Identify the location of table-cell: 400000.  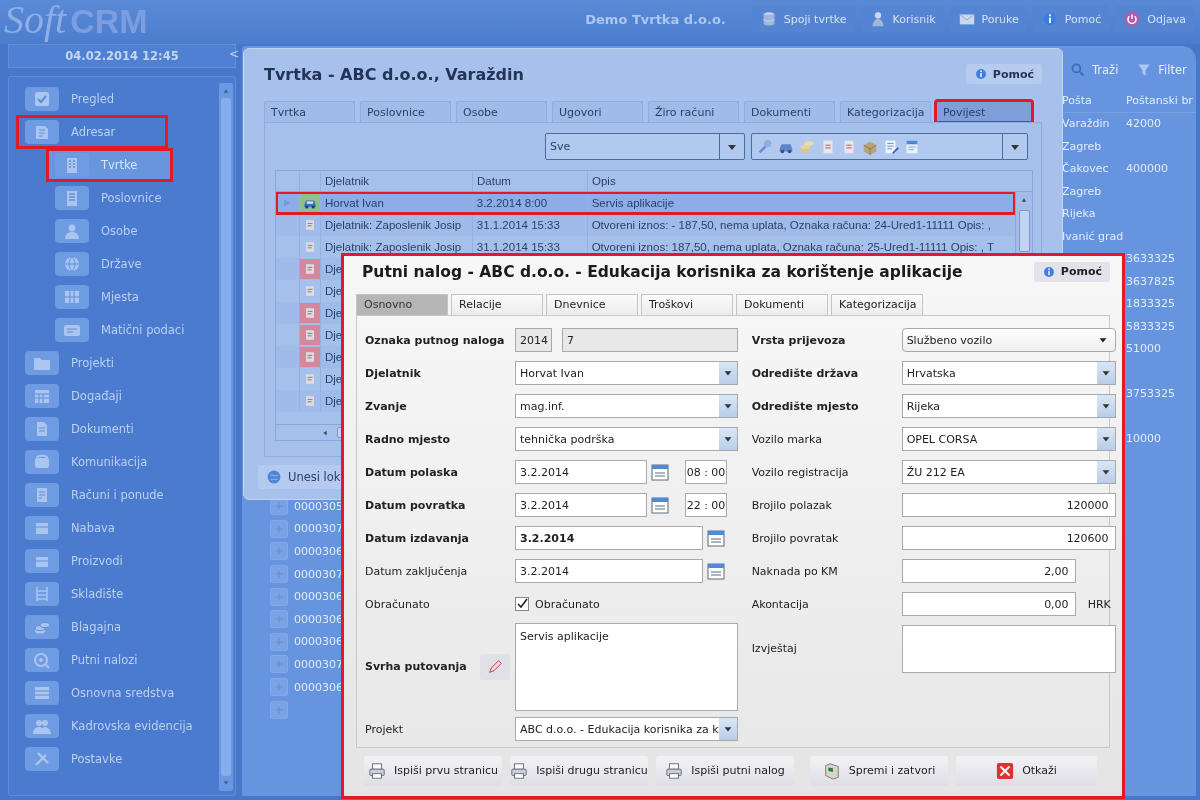
(1147, 169).